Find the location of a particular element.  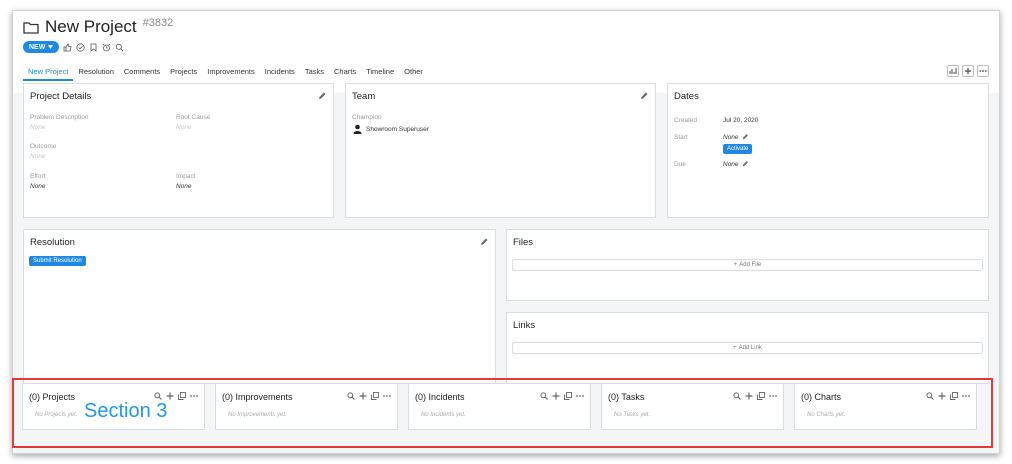

charts-empty-text: No Charts yet. is located at coordinates (826, 415).